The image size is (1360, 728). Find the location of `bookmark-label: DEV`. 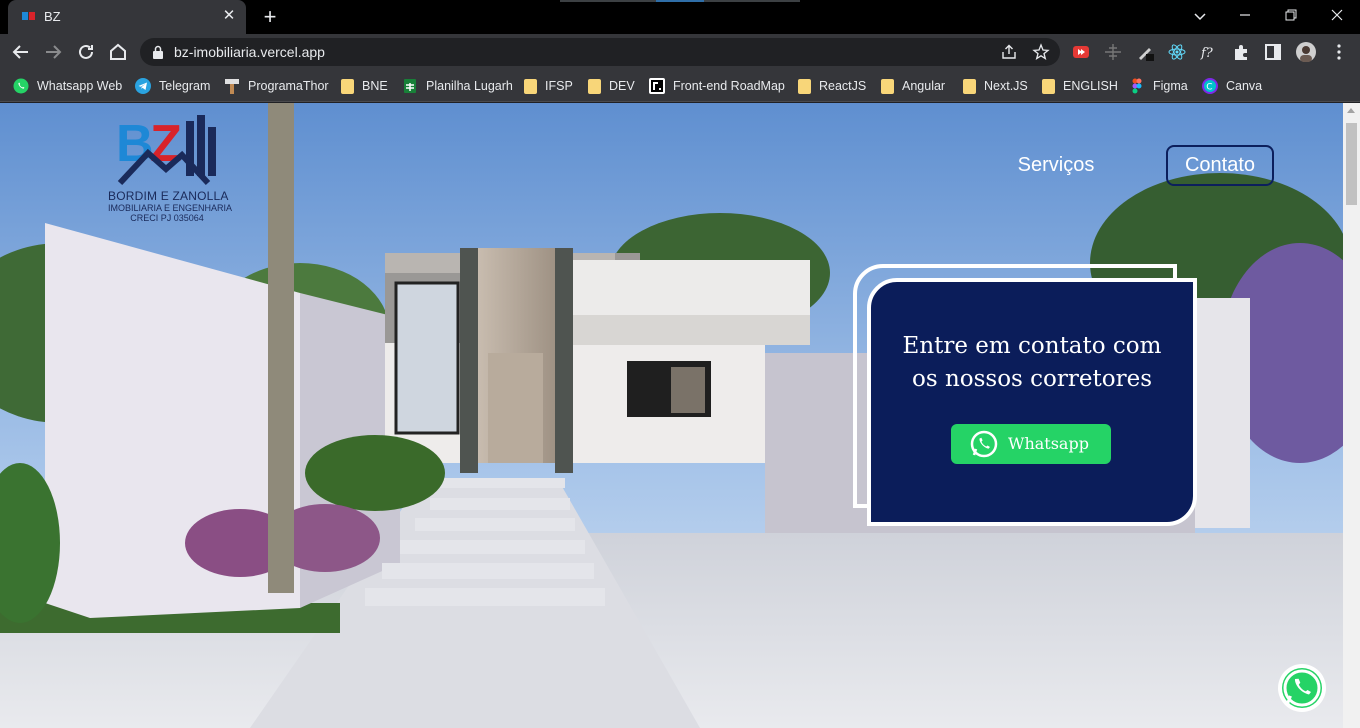

bookmark-label: DEV is located at coordinates (622, 86).